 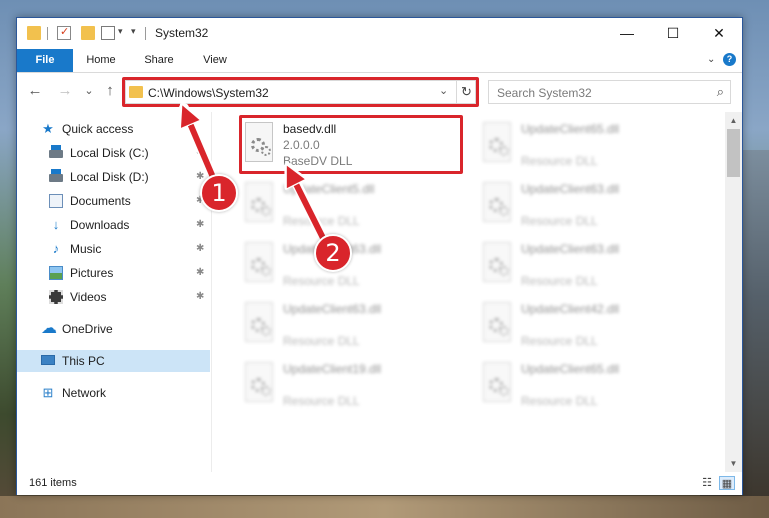 I want to click on folder-icon, so click(x=34, y=33).